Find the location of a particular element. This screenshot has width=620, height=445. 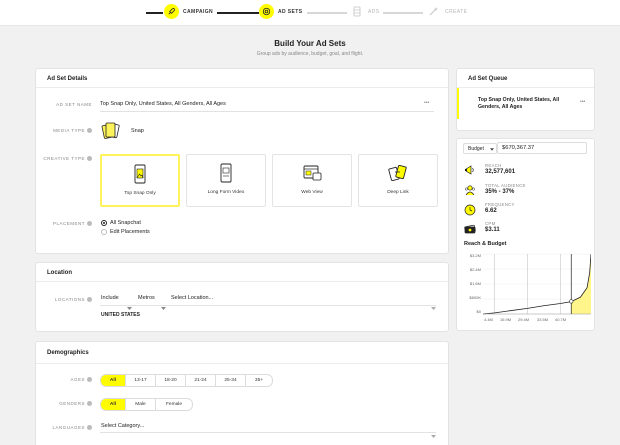

creative-type-label-text: Web View is located at coordinates (312, 192).